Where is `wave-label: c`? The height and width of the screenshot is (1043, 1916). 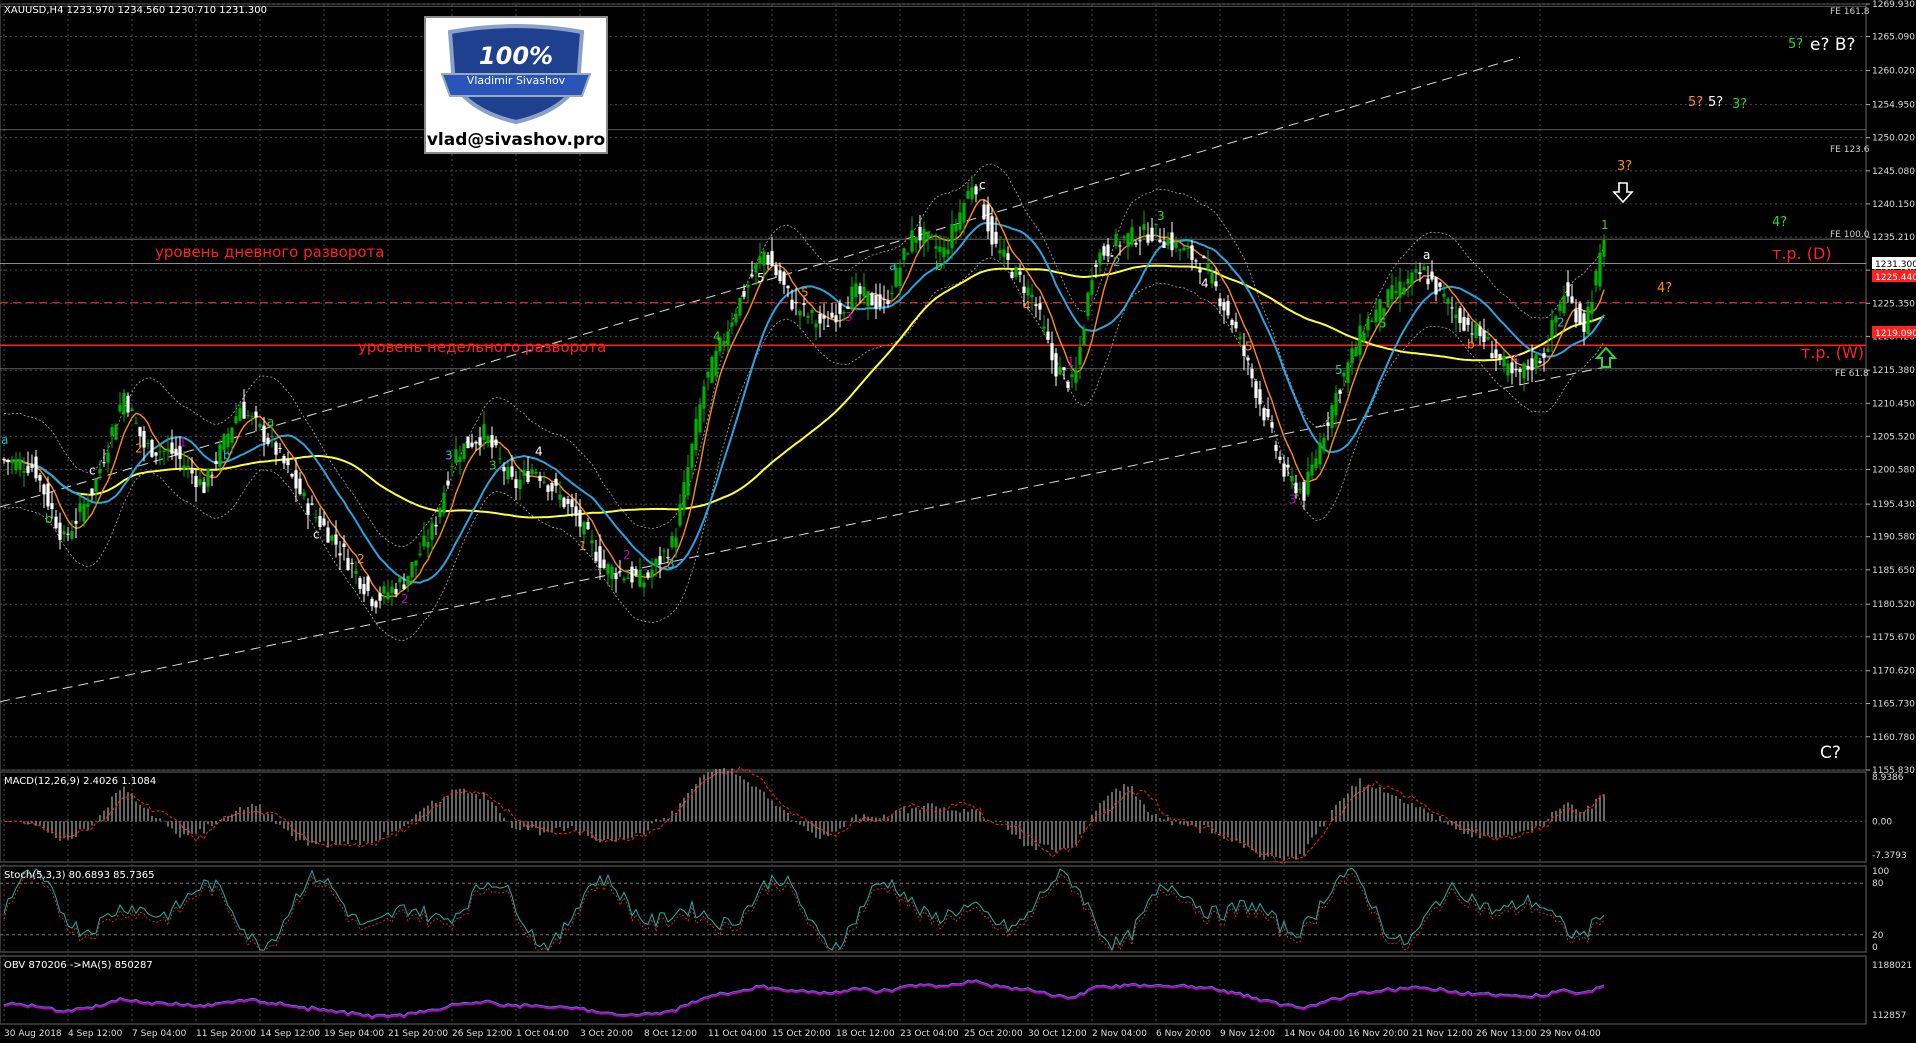
wave-label: c is located at coordinates (1516, 358).